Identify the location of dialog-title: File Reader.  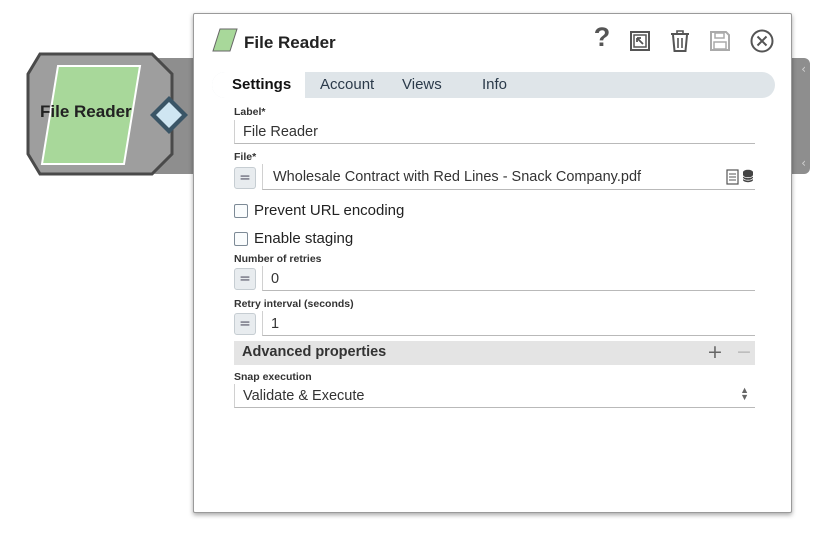
(290, 42).